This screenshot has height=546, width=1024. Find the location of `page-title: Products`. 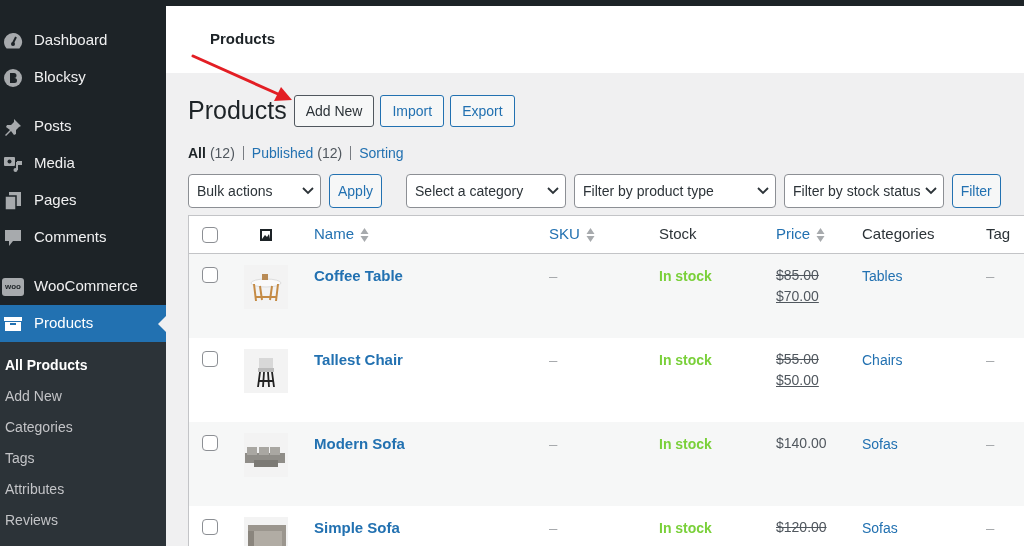

page-title: Products is located at coordinates (237, 111).